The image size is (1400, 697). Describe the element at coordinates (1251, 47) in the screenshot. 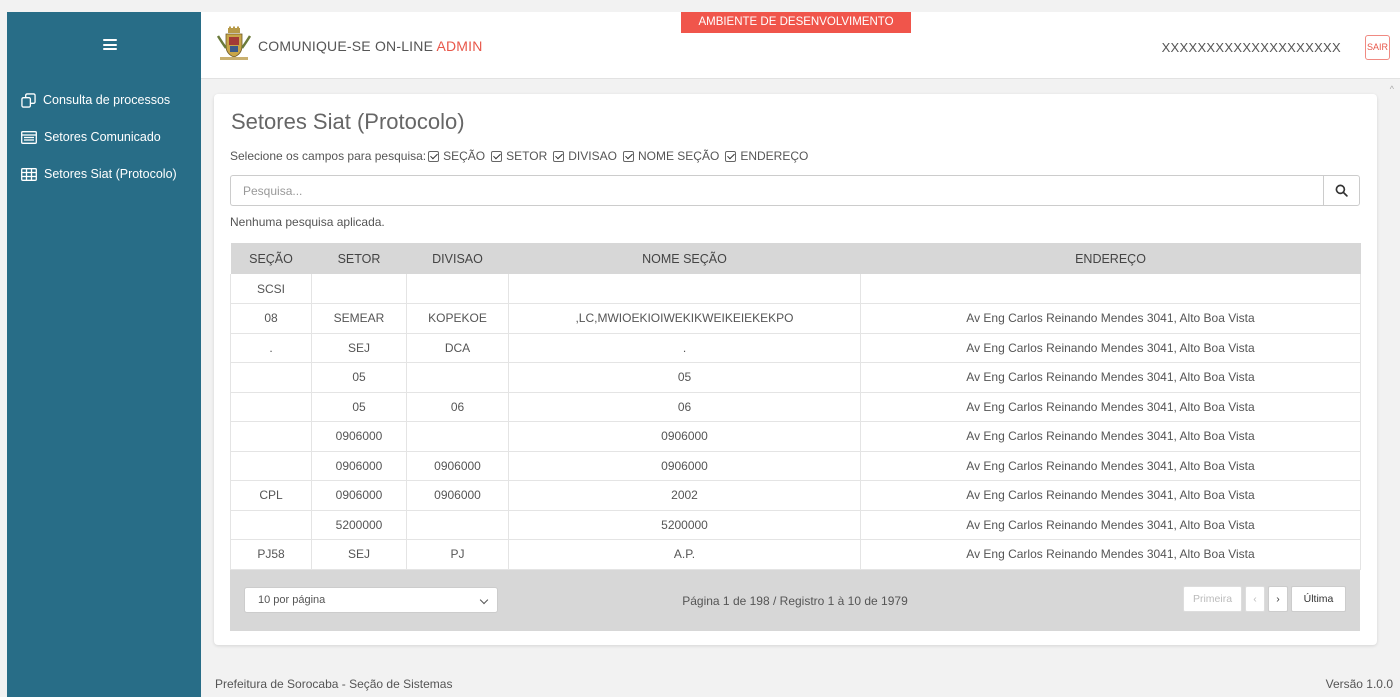

I see `user-name: XXXXXXXXXXXXXXXXXXXX` at that location.